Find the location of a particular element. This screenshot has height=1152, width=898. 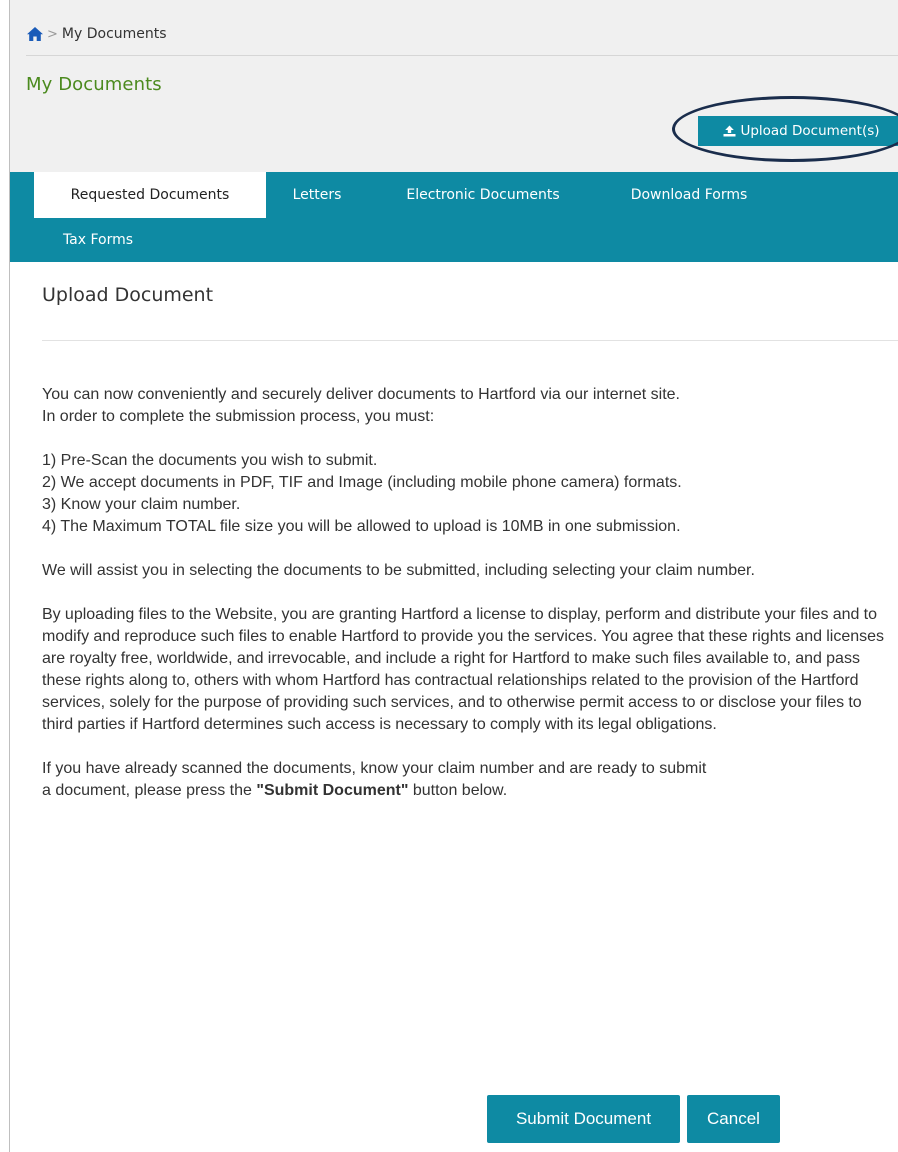

page-title: My Documents is located at coordinates (94, 84).